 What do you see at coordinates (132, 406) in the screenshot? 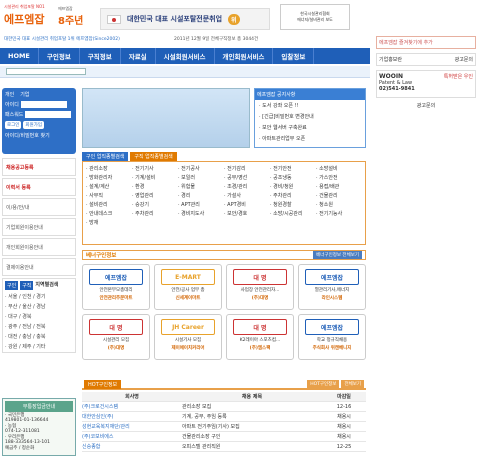
I see `company-cell: (주)크로건시스템` at bounding box center [132, 406].